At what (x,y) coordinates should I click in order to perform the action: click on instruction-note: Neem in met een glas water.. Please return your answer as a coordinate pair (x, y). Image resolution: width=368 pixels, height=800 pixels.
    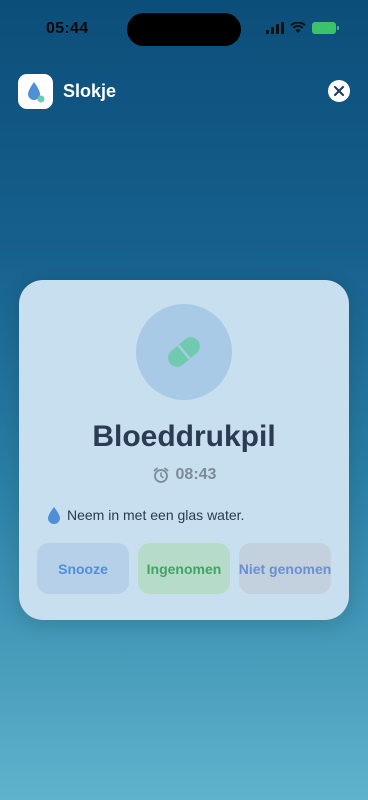
    Looking at the image, I should click on (145, 515).